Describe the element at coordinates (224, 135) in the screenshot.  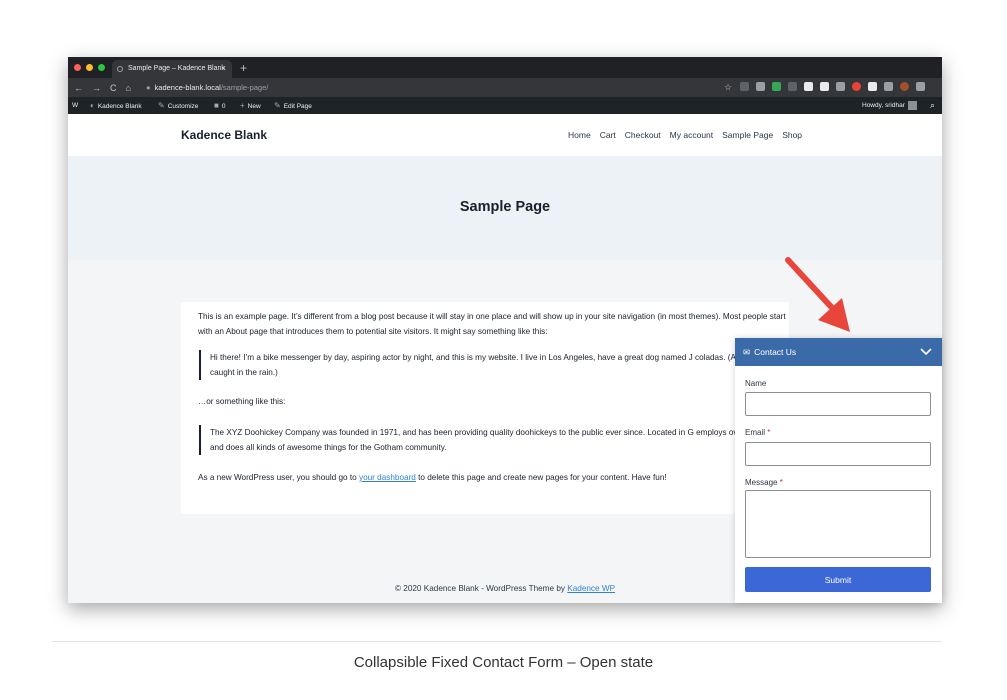
I see `site-logo: Kadence Blank` at that location.